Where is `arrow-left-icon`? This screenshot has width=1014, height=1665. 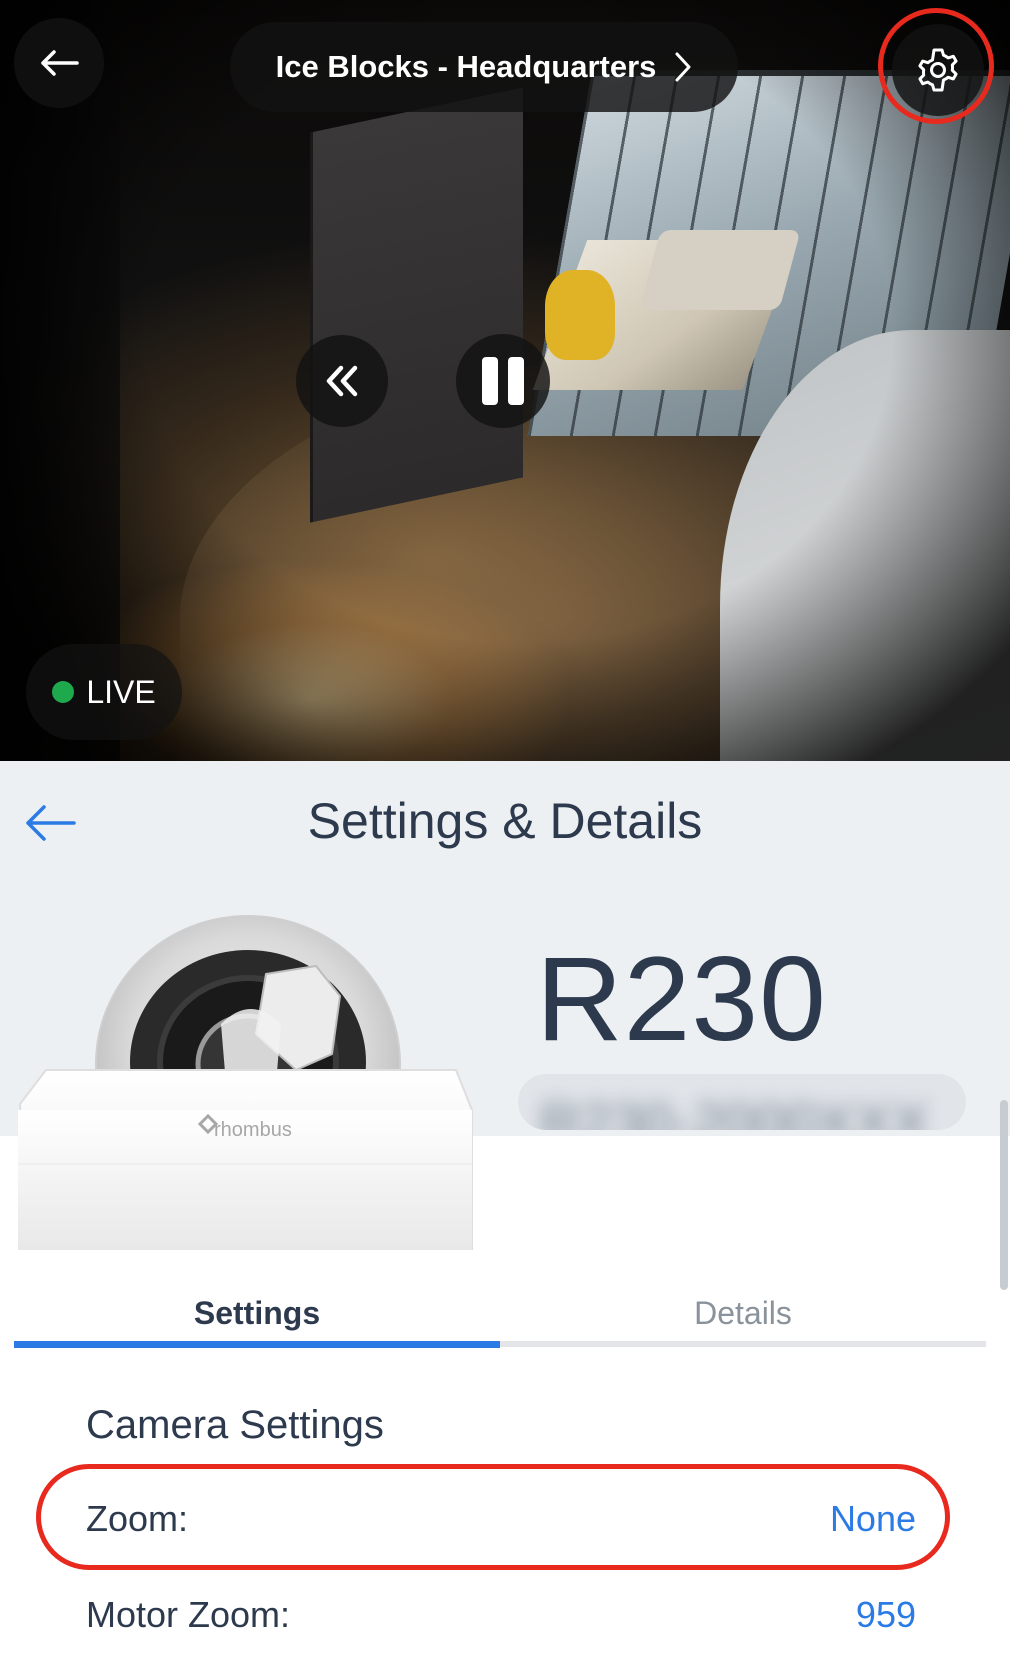 arrow-left-icon is located at coordinates (60, 63).